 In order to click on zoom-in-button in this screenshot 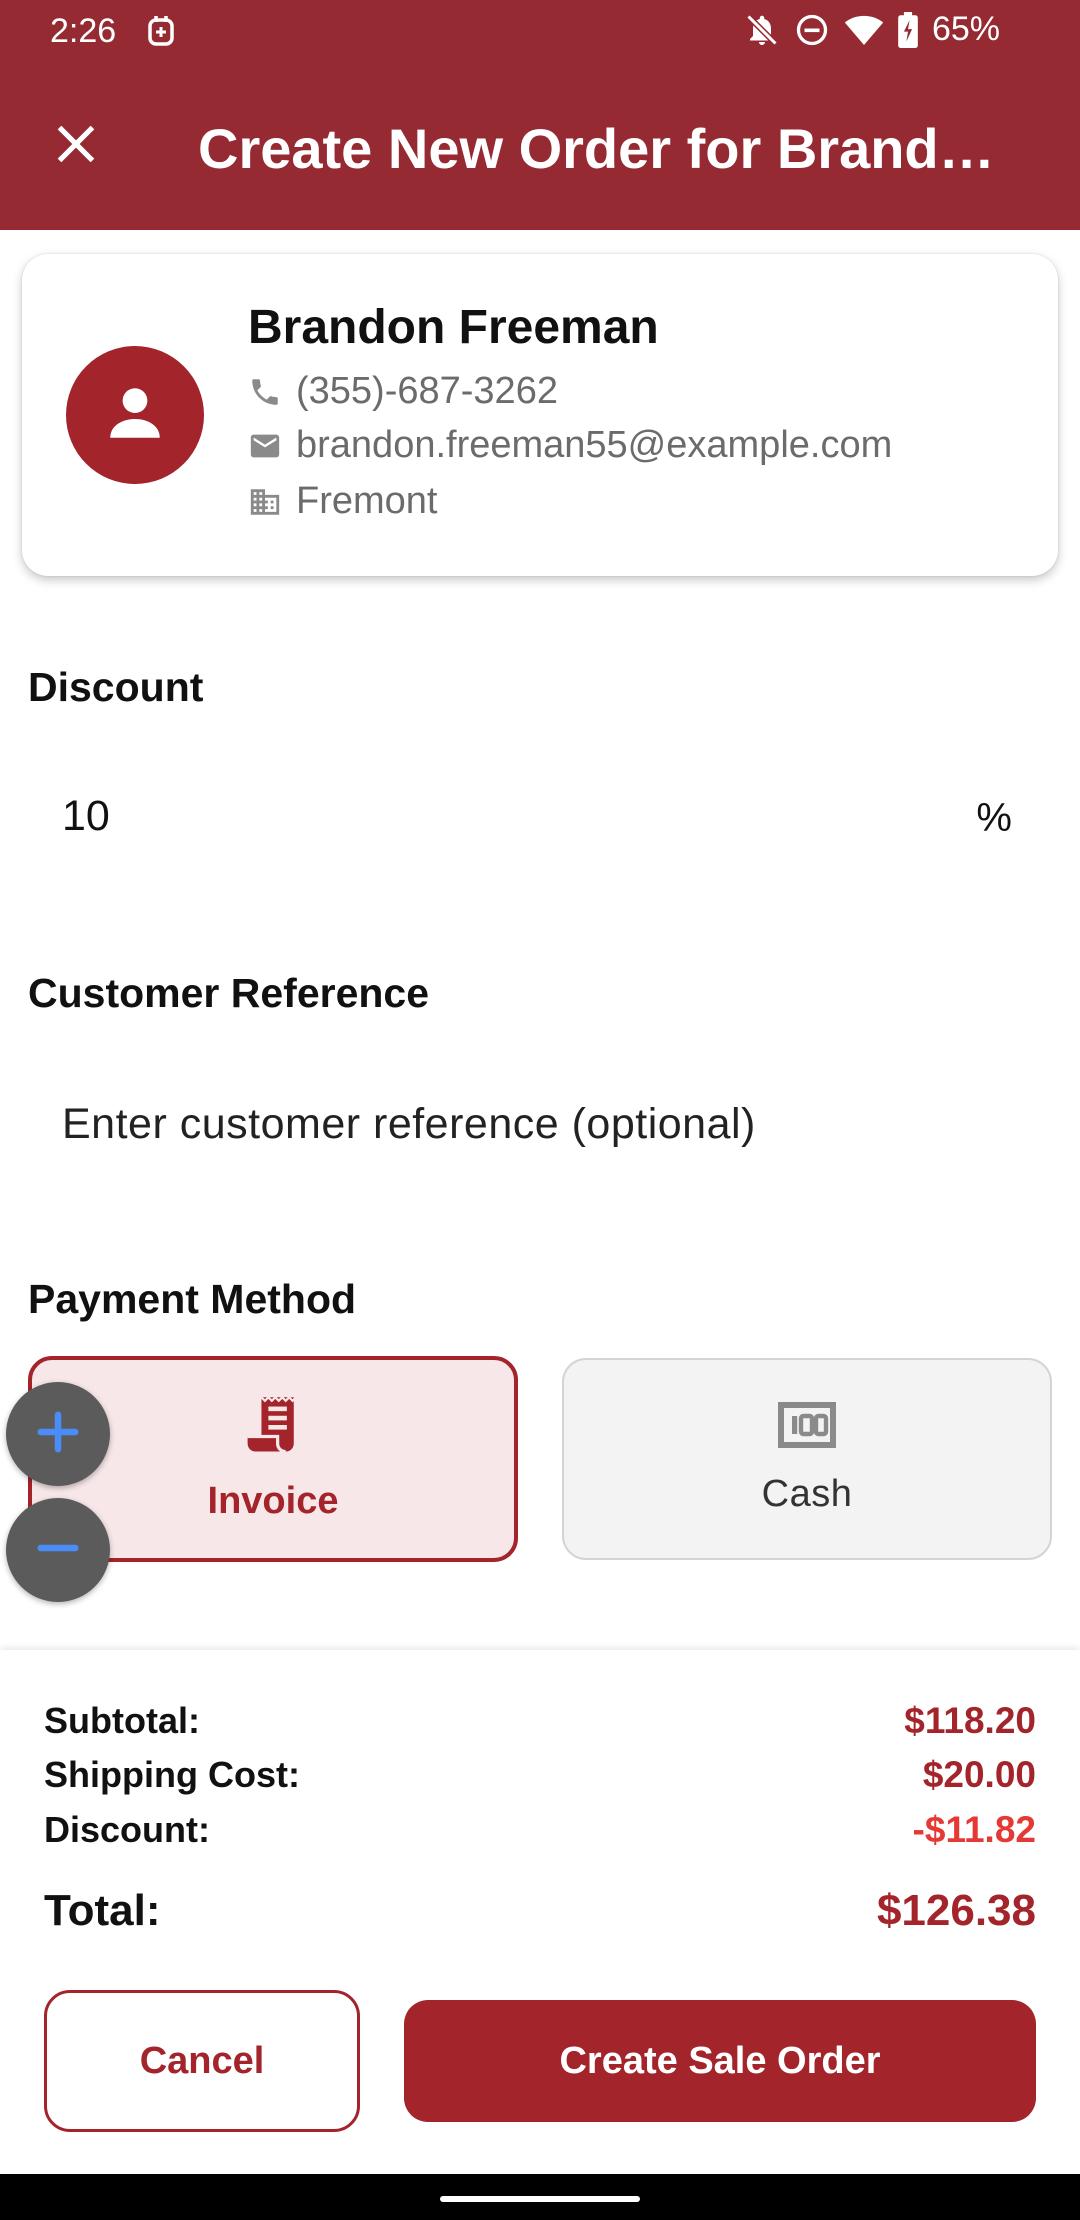, I will do `click(58, 1434)`.